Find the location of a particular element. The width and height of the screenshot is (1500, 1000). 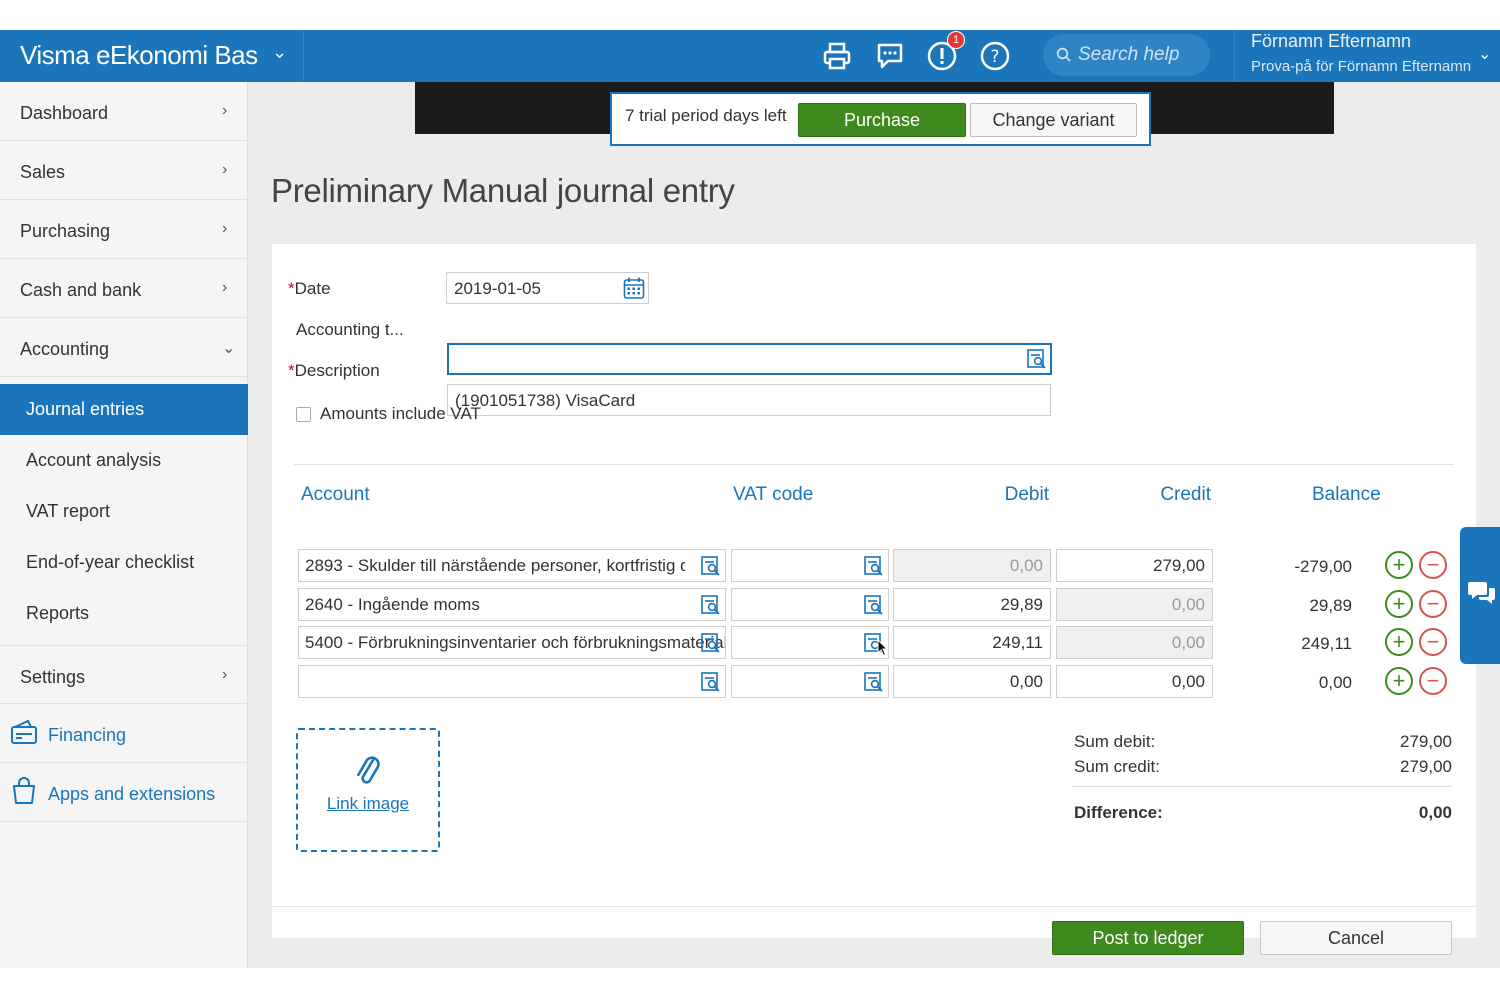

sidebar-item-journal-entries: Journal entries is located at coordinates (124, 409).